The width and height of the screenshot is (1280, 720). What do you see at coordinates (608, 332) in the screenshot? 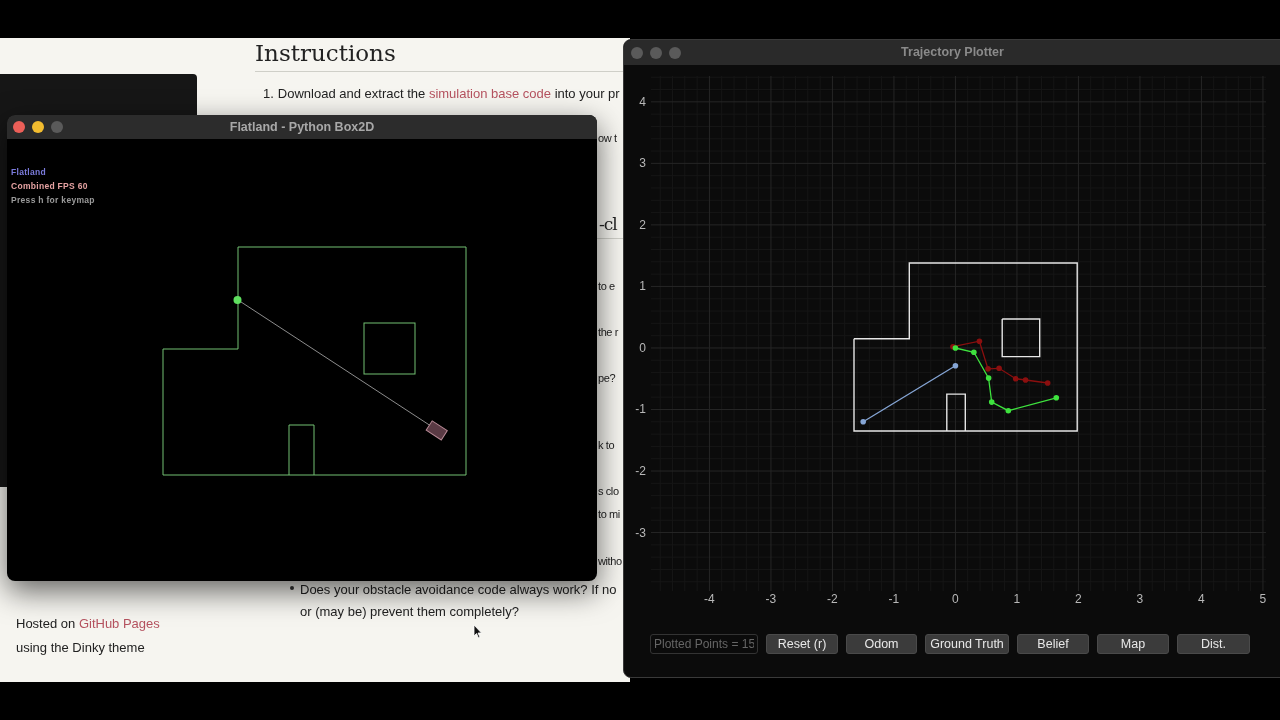
I see `text-fragment: the r` at bounding box center [608, 332].